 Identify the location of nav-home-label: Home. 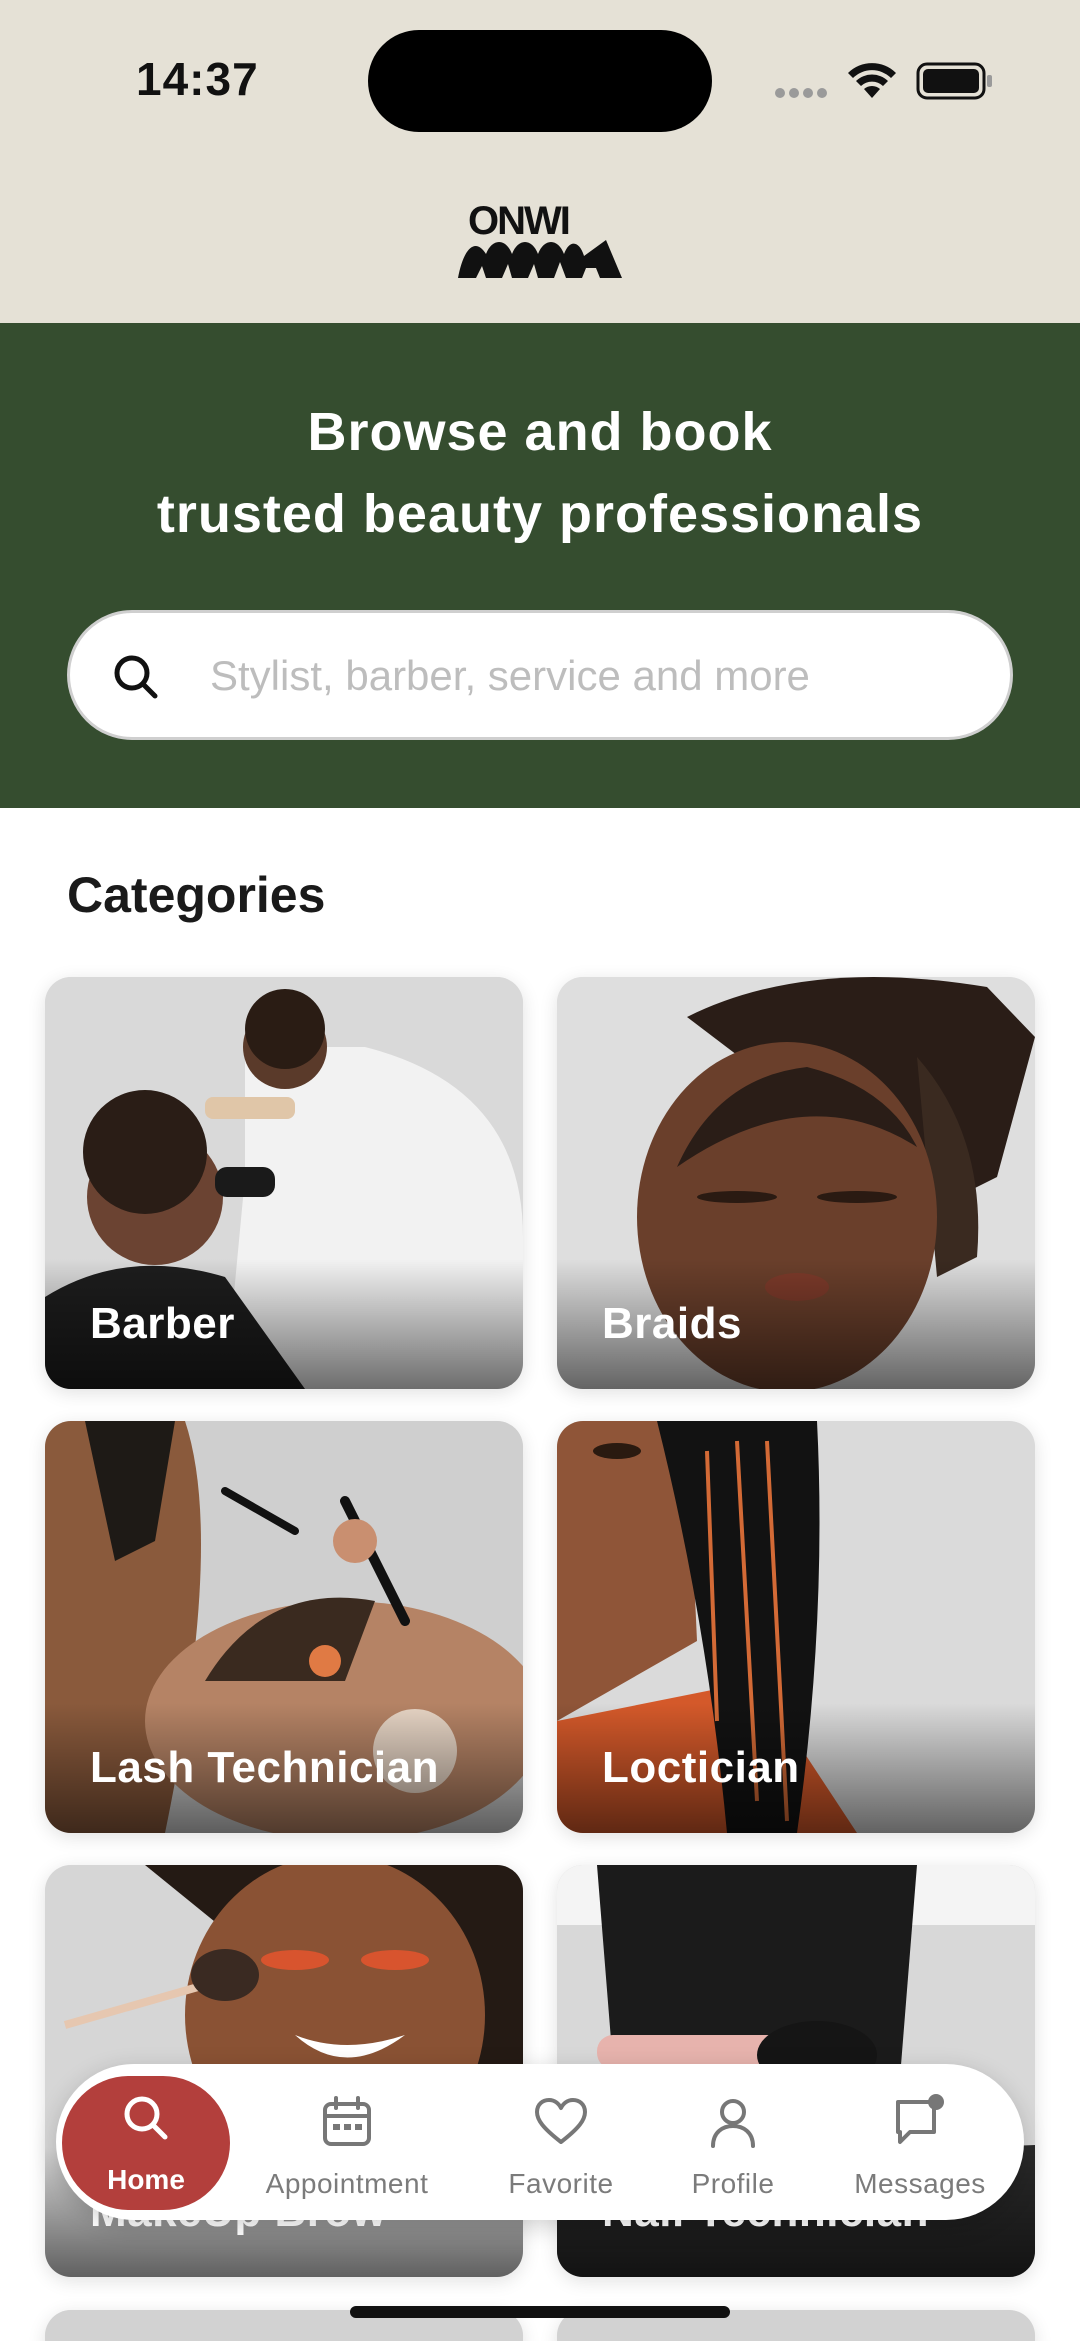
(146, 2179).